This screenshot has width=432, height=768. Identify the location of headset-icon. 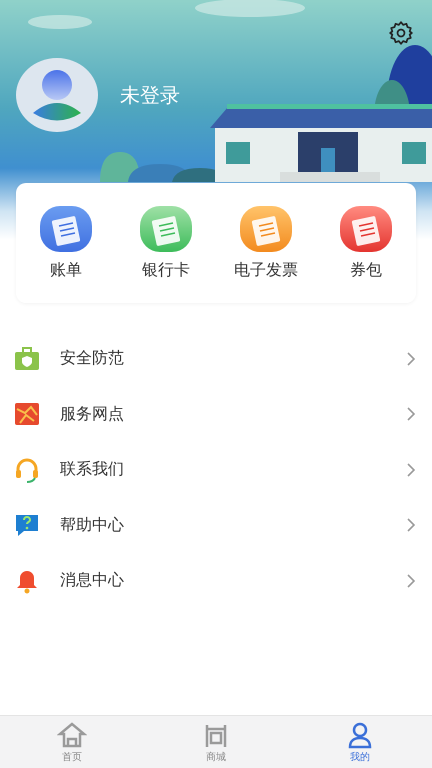
(27, 469).